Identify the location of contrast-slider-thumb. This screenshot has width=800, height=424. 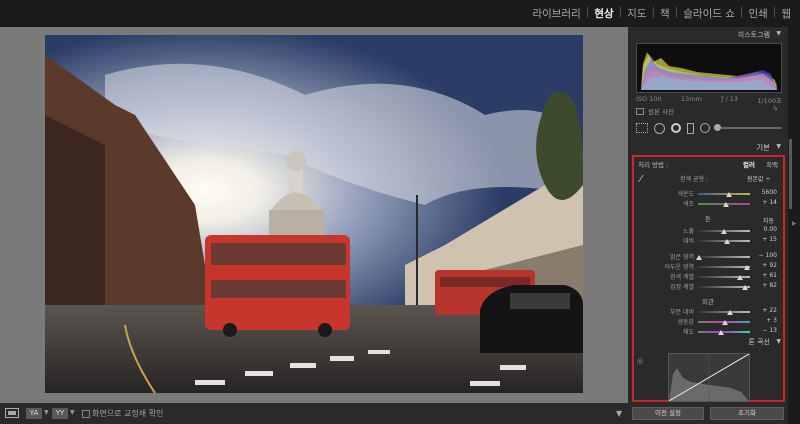
(727, 241).